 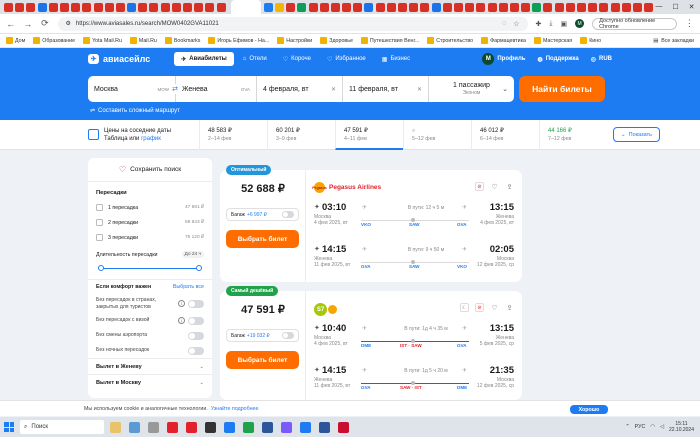 What do you see at coordinates (346, 59) in the screenshot?
I see `tab-favorites: ♡ Избранное` at bounding box center [346, 59].